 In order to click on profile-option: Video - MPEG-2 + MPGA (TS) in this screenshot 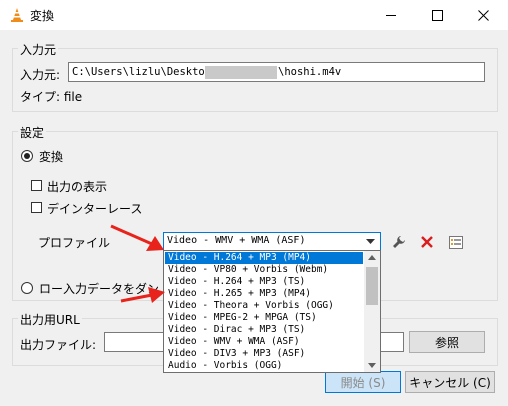, I will do `click(264, 318)`.